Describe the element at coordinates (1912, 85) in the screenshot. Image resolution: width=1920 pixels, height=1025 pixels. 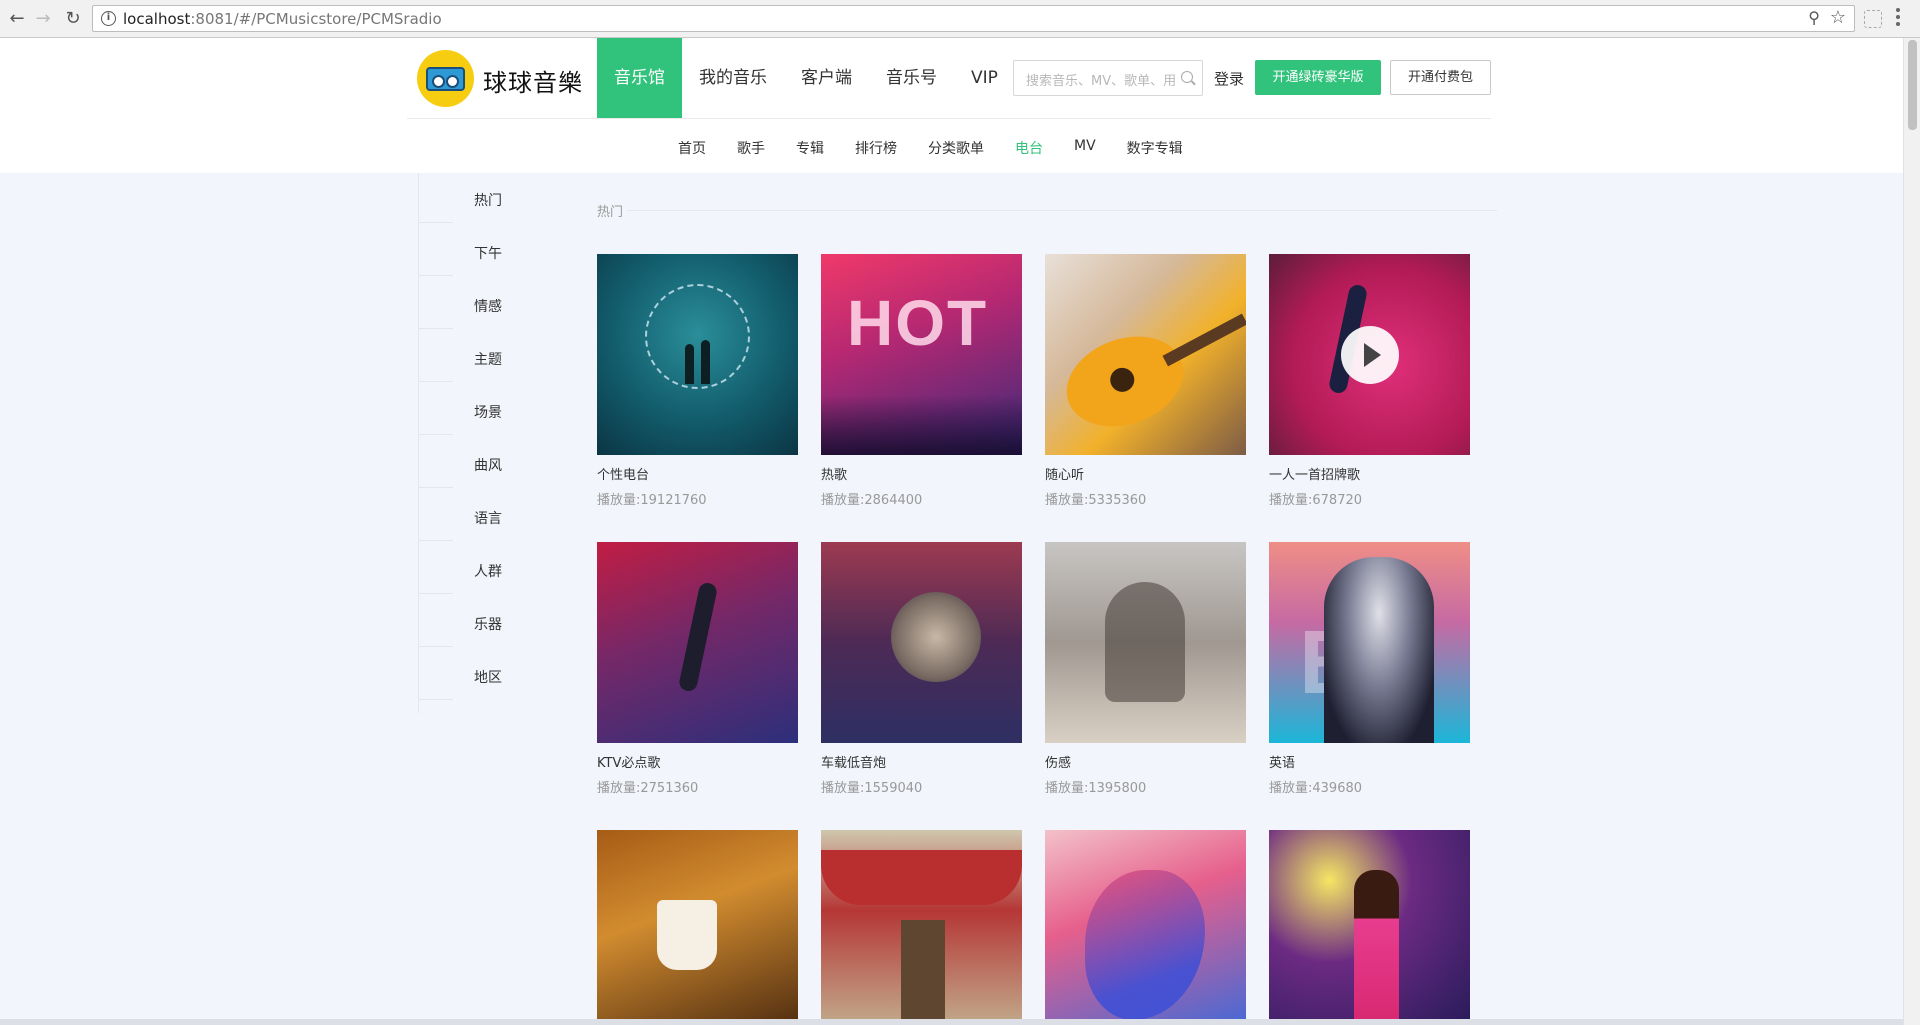
I see `scrollbar-thumb` at that location.